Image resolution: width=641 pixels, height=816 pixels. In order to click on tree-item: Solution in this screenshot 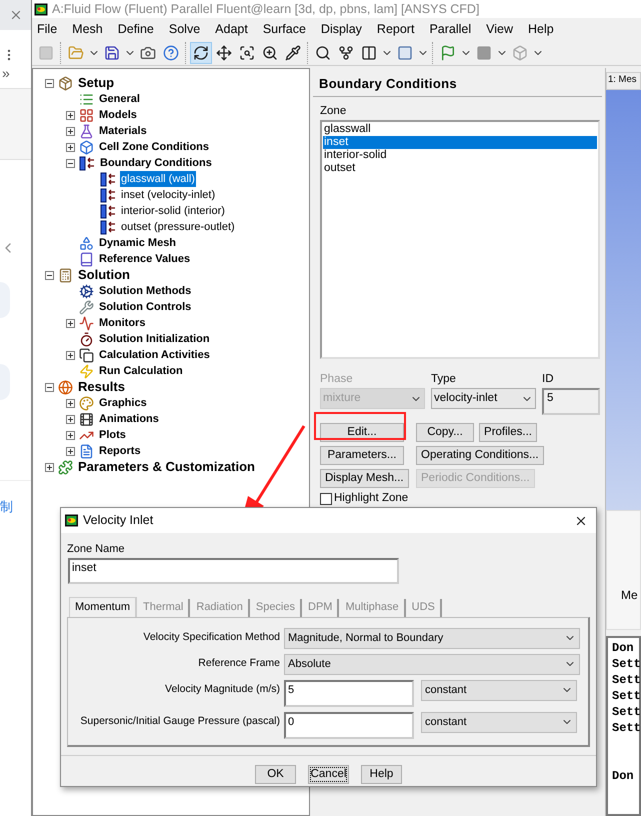, I will do `click(104, 275)`.